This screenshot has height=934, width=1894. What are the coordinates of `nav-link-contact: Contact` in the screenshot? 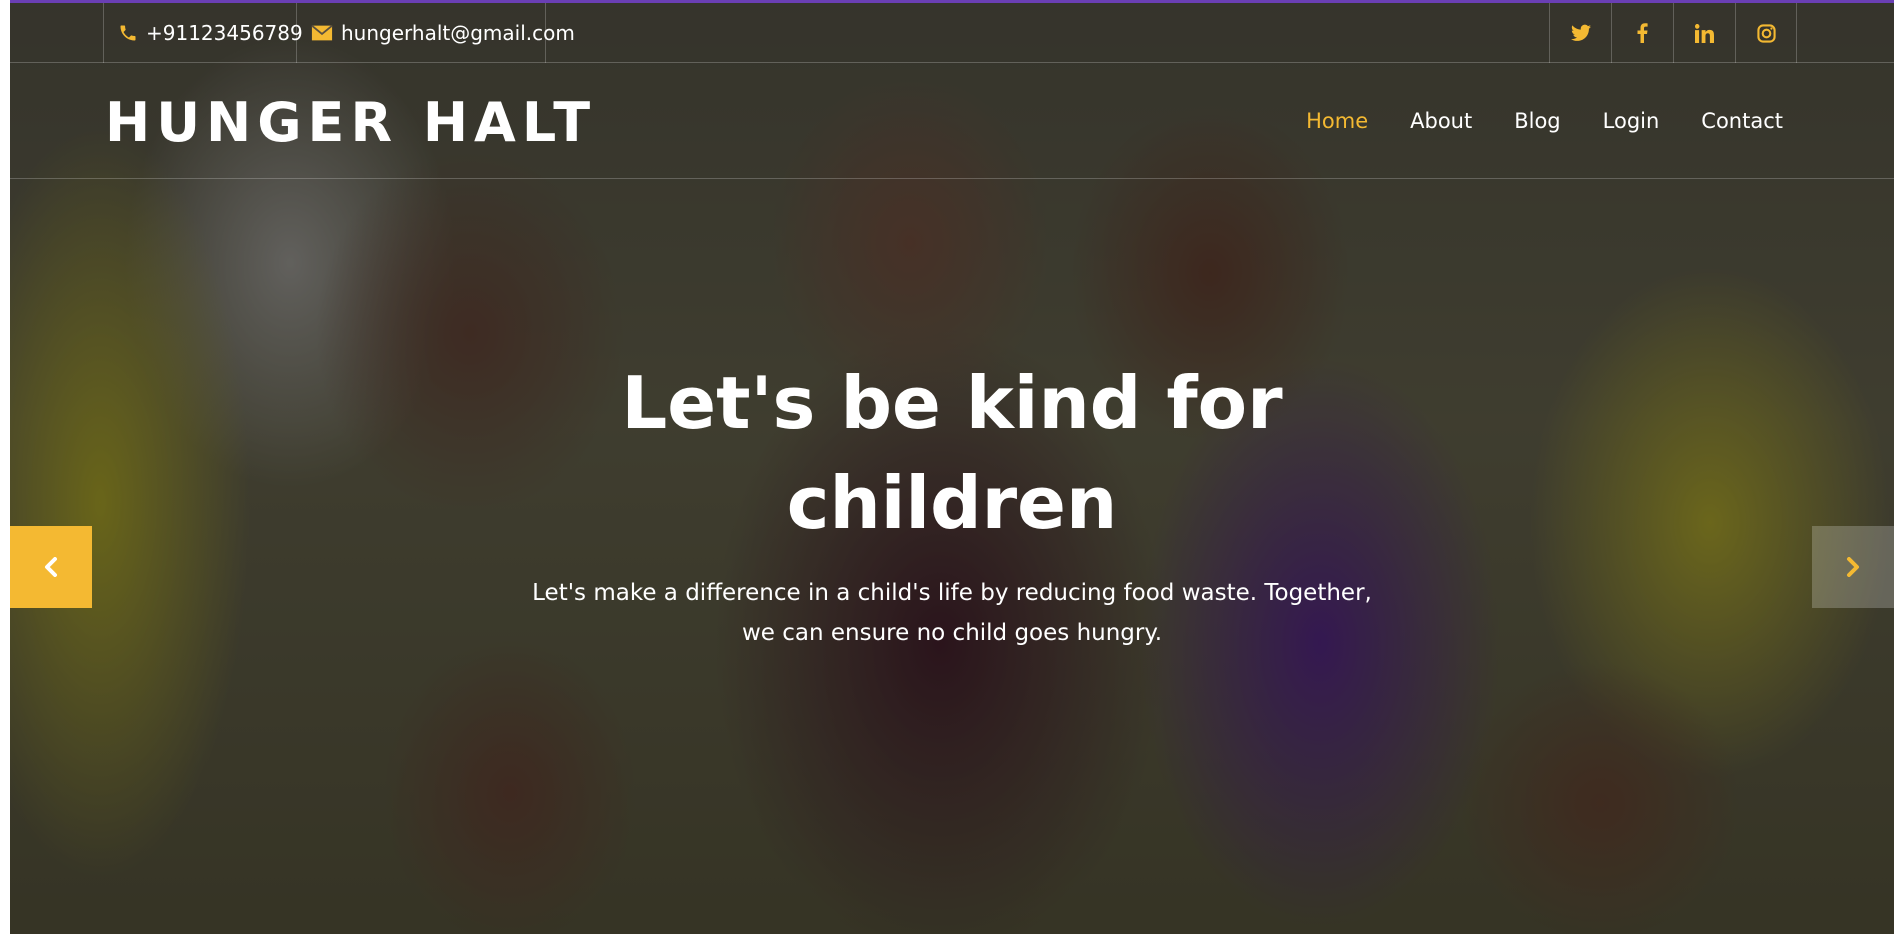 It's located at (1742, 121).